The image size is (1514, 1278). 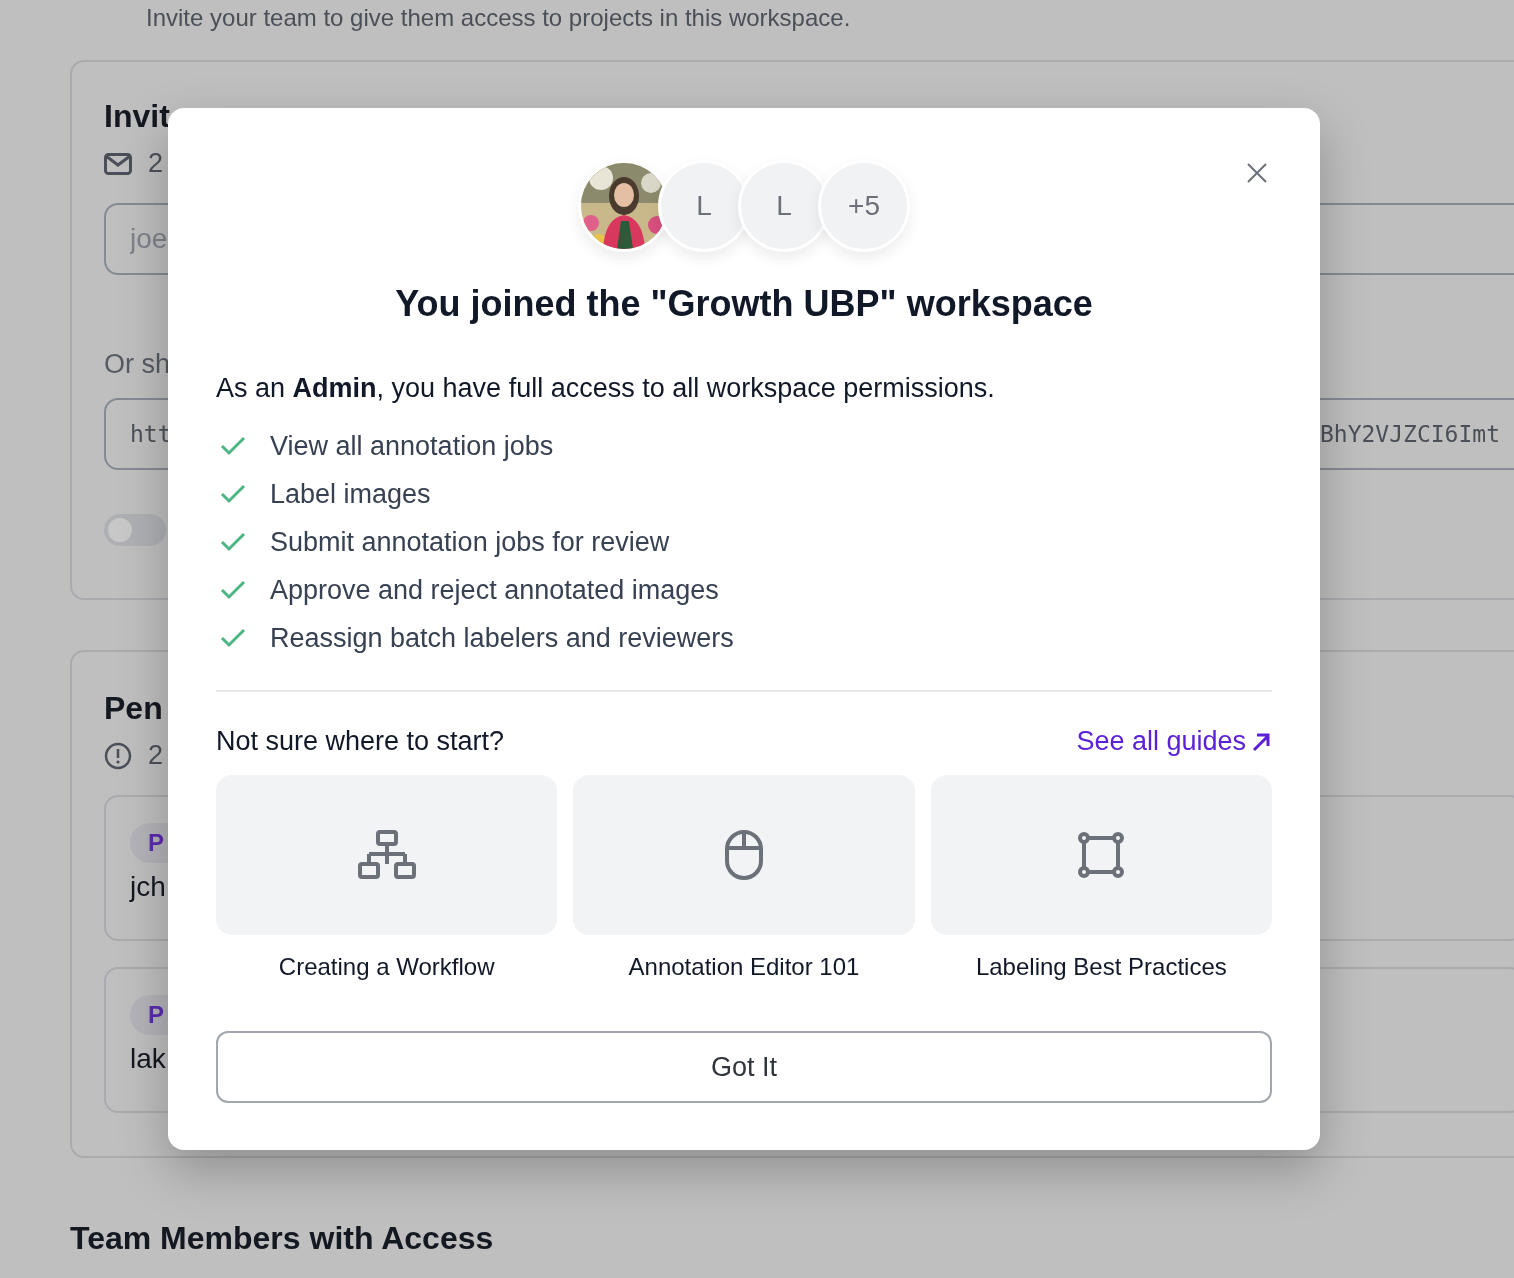 I want to click on hierarchy-icon, so click(x=386, y=855).